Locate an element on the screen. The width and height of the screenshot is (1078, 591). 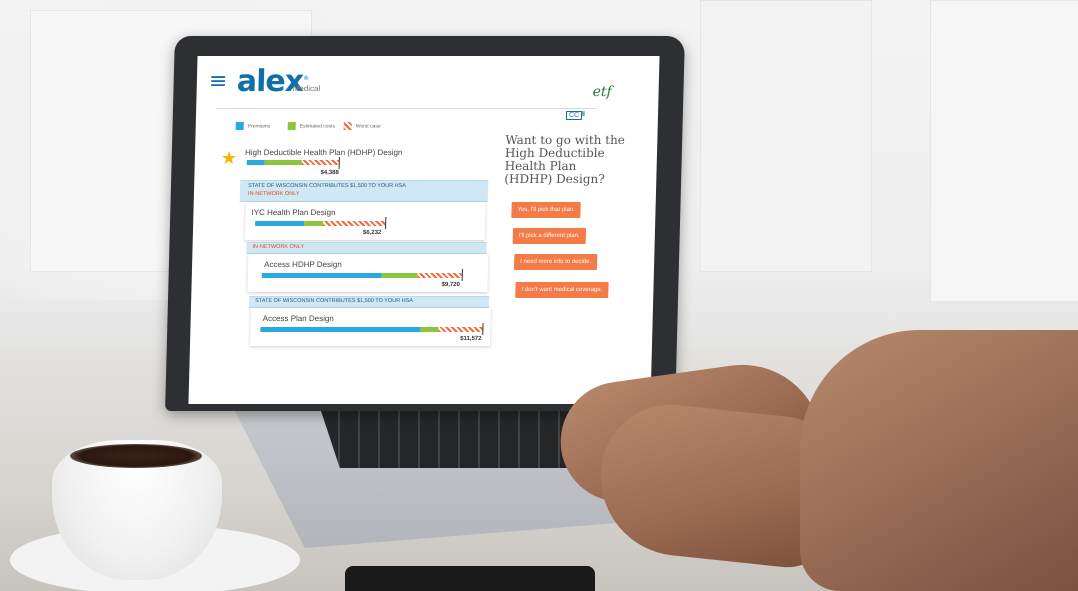
legend-item-premiums: Premiums is located at coordinates (253, 126).